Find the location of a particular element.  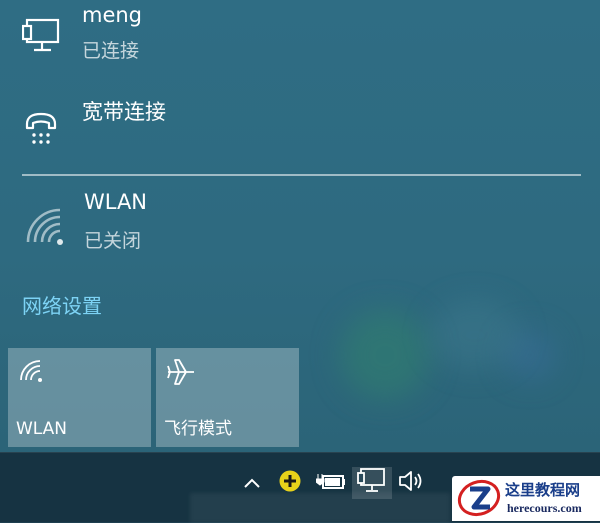

tray-app-button is located at coordinates (290, 483).